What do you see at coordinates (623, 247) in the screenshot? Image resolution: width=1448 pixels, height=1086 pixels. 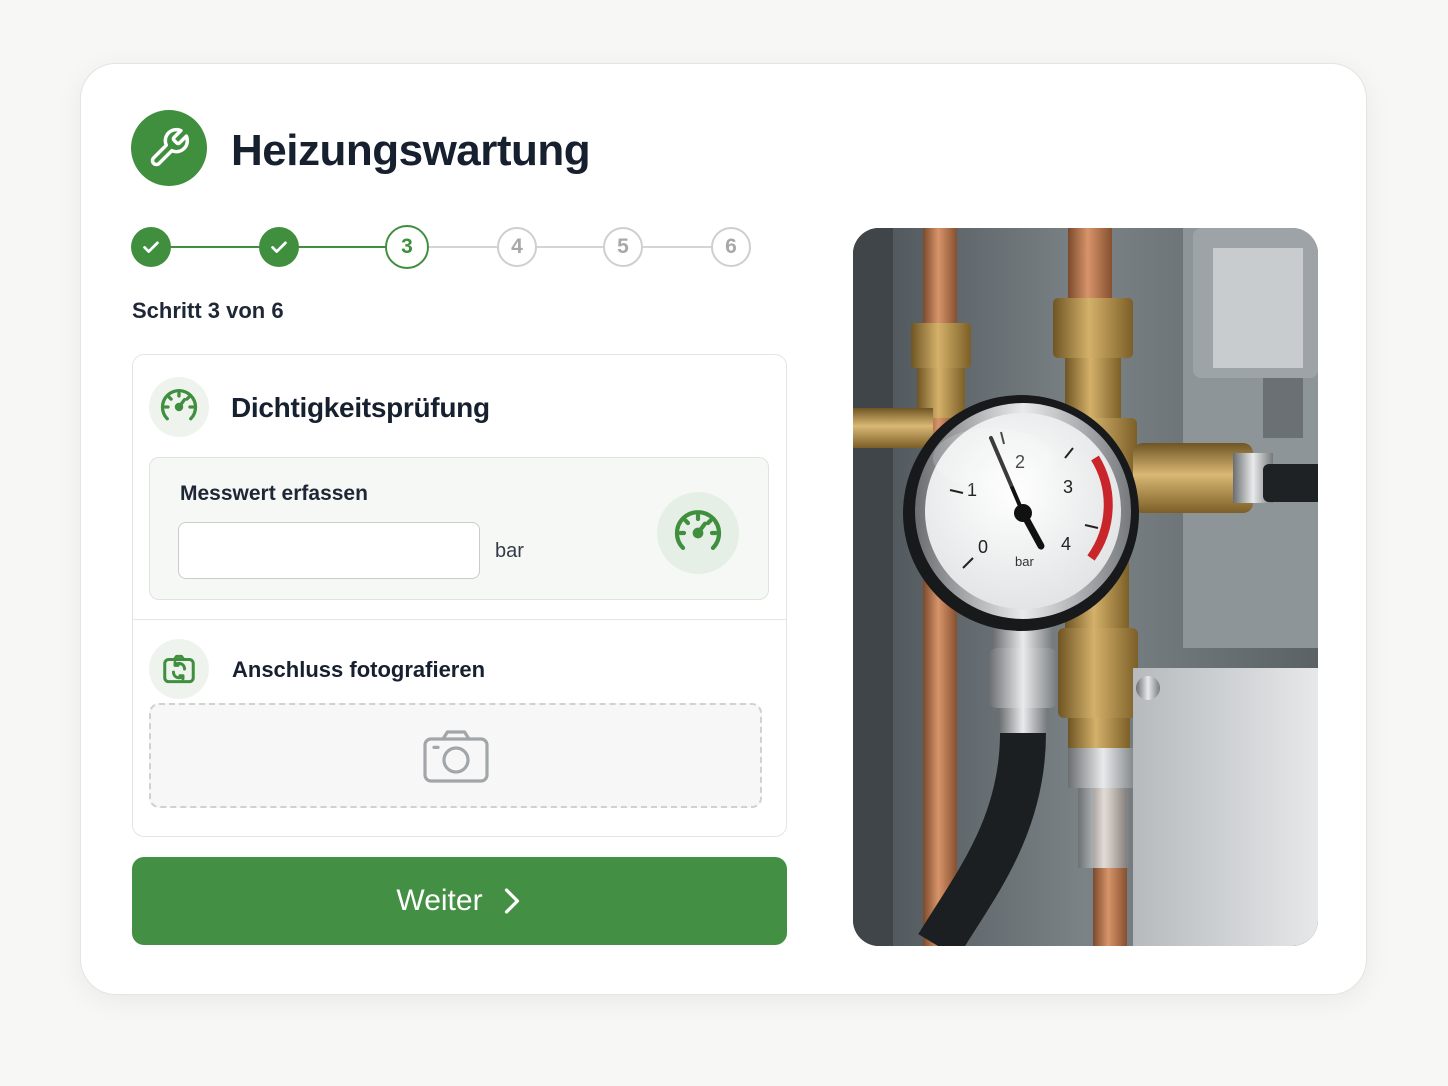 I see `step-5: 5` at bounding box center [623, 247].